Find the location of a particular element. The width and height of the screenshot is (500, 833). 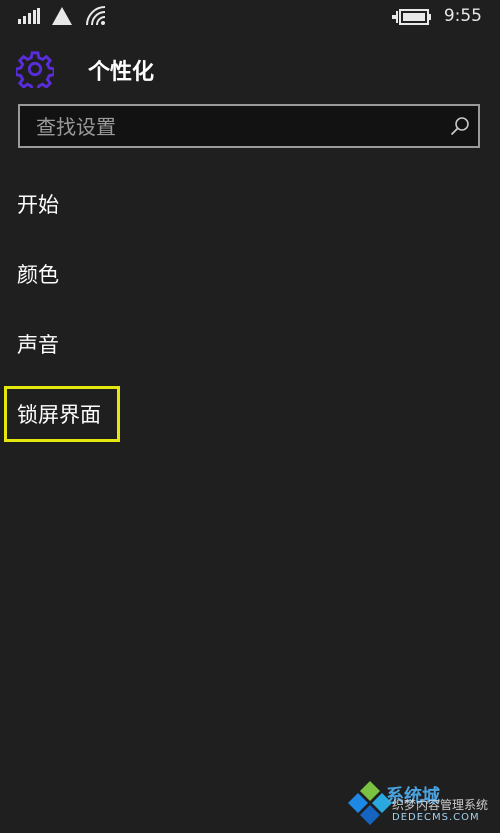

search-icon is located at coordinates (460, 126).